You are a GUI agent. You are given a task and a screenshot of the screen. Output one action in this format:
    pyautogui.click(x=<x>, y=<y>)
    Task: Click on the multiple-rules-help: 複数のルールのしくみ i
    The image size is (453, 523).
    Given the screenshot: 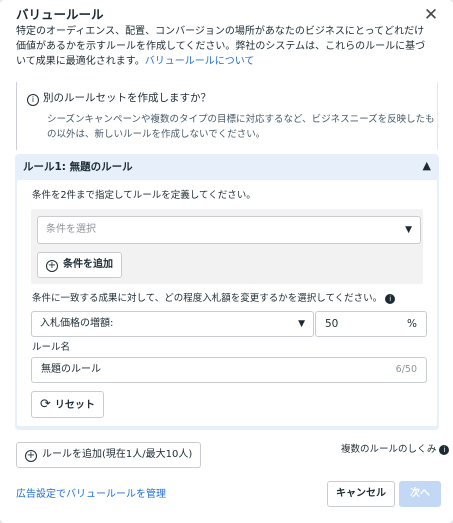 What is the action you would take?
    pyautogui.click(x=395, y=449)
    